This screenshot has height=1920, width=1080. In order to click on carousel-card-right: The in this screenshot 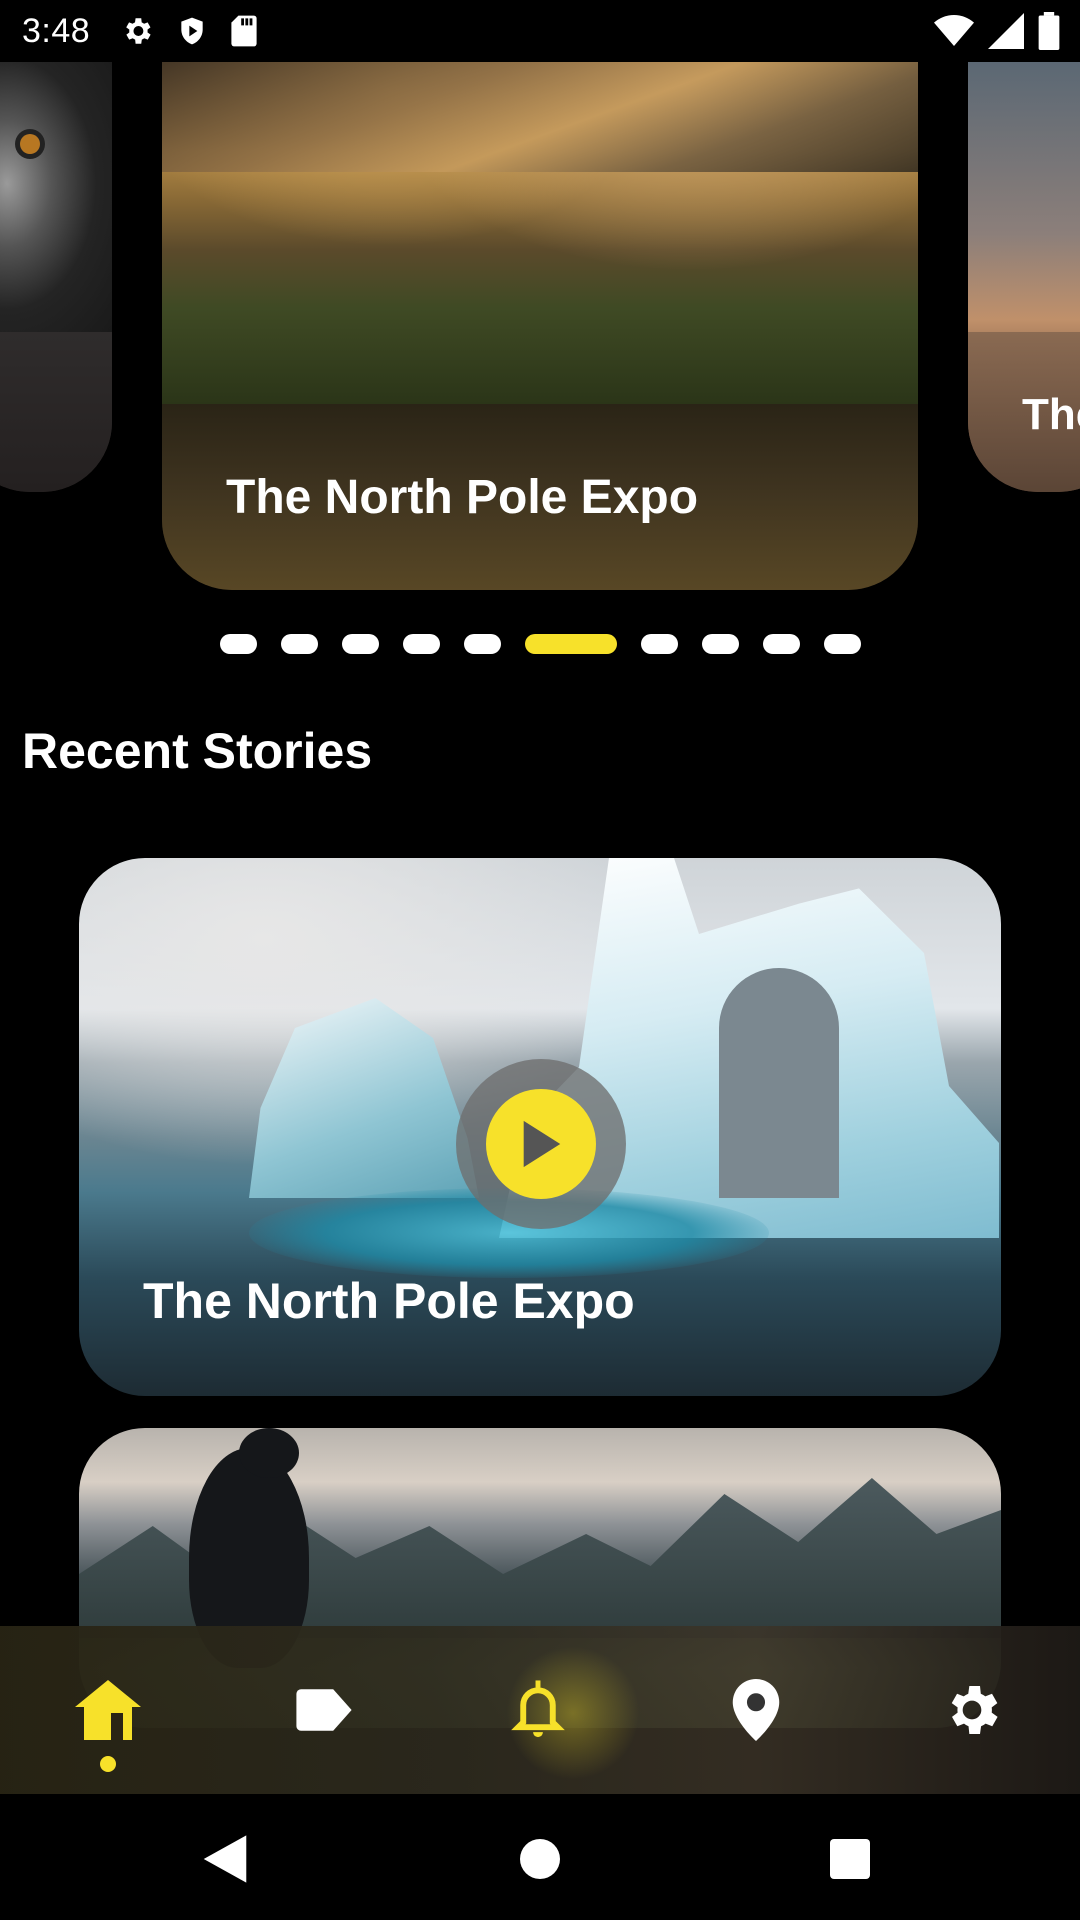, I will do `click(1024, 277)`.